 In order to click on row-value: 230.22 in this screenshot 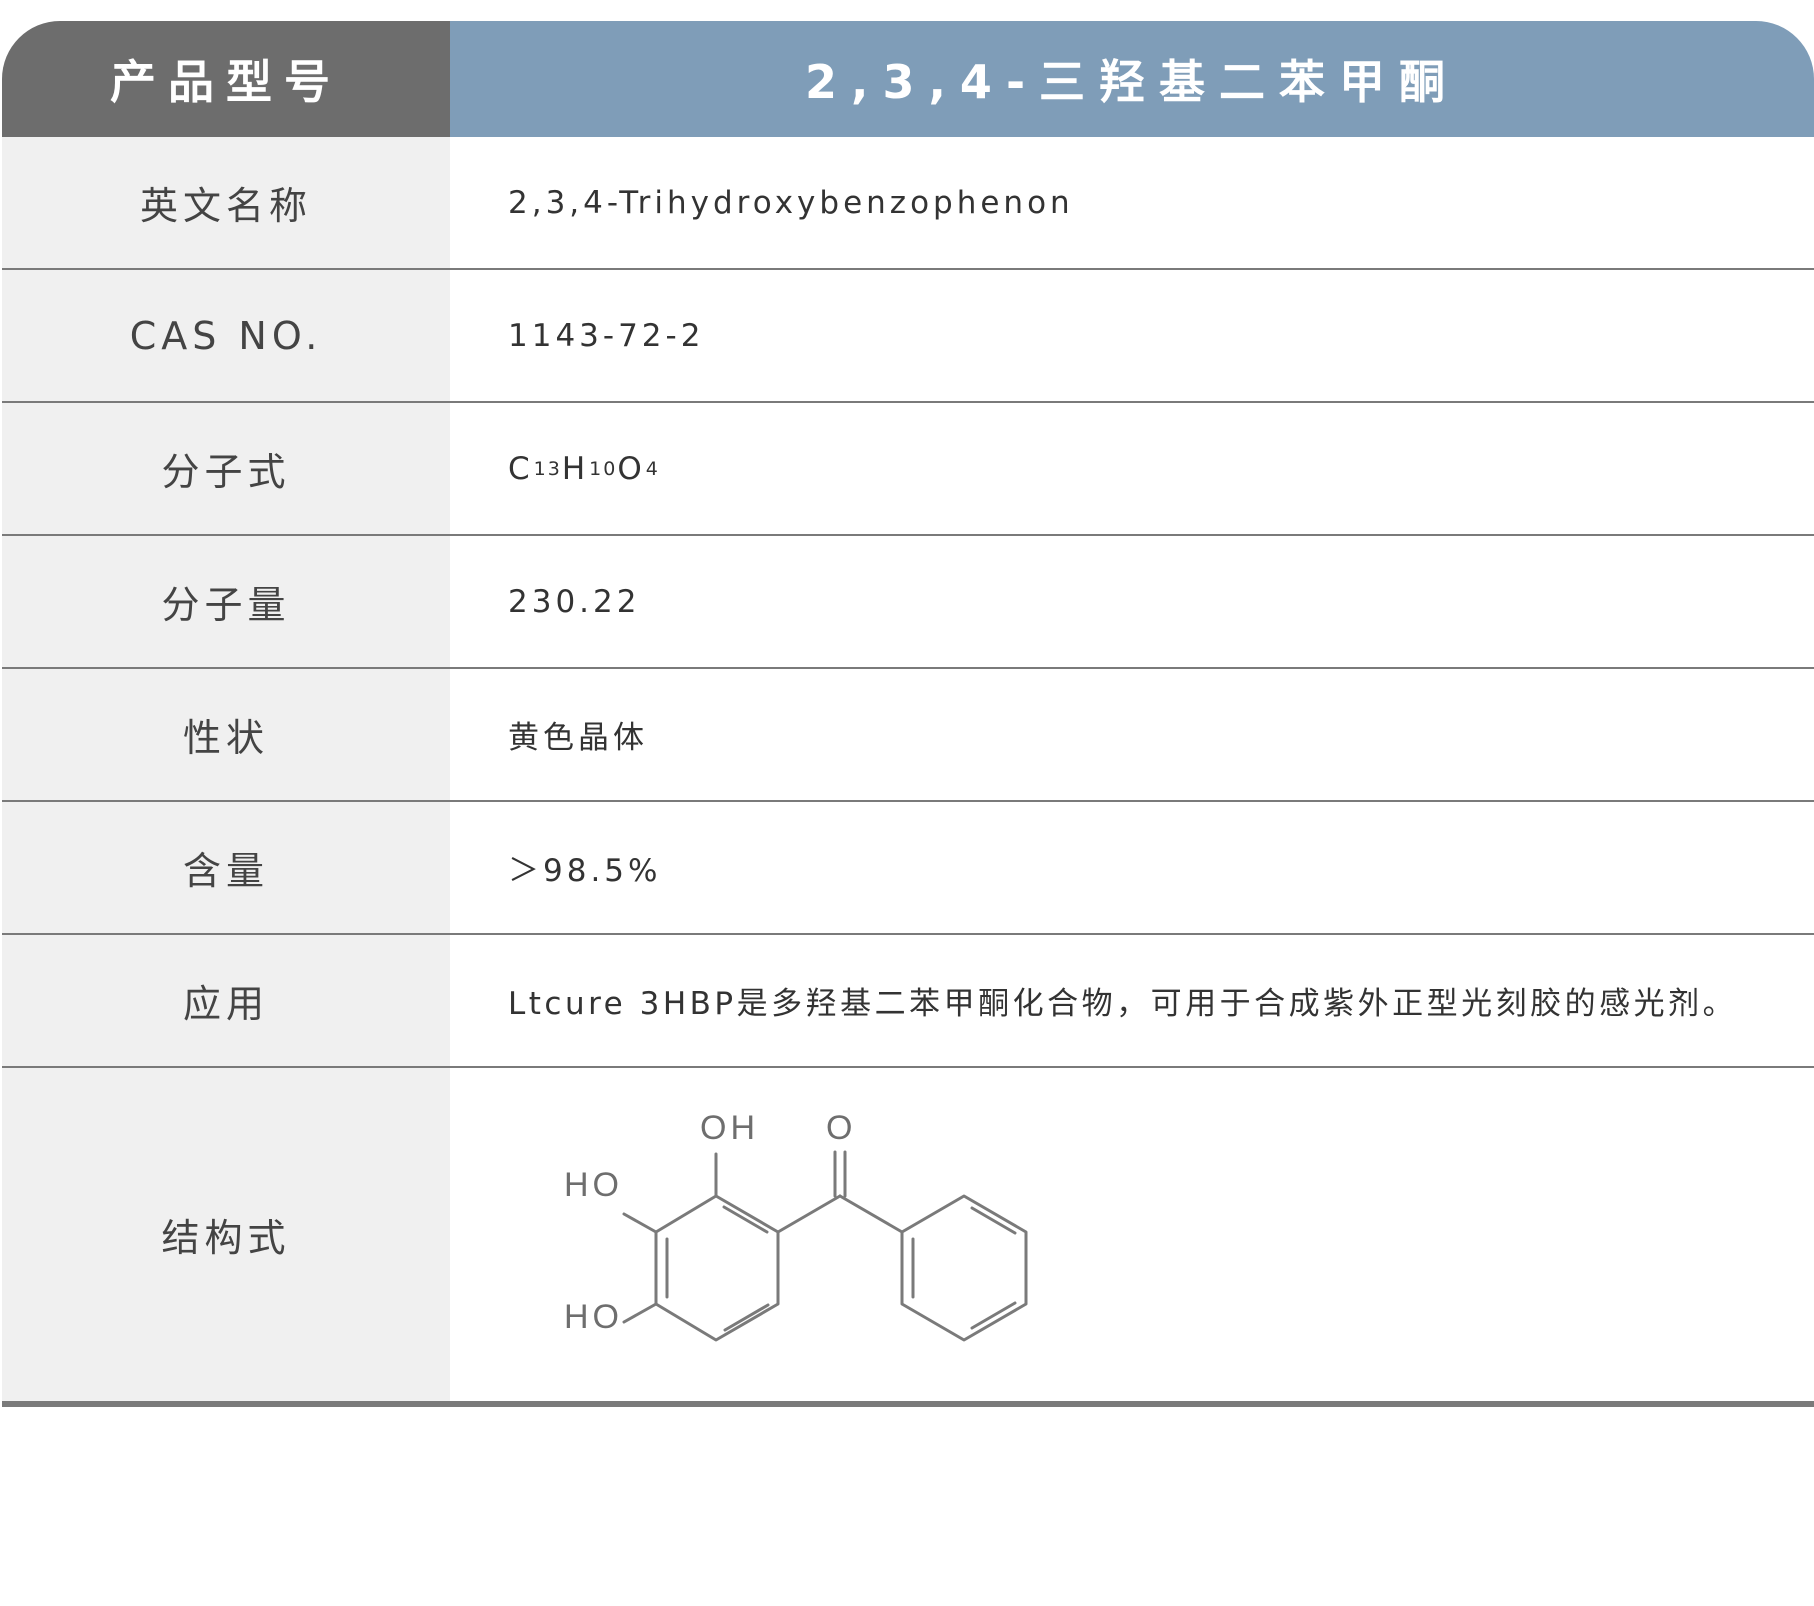, I will do `click(1132, 601)`.